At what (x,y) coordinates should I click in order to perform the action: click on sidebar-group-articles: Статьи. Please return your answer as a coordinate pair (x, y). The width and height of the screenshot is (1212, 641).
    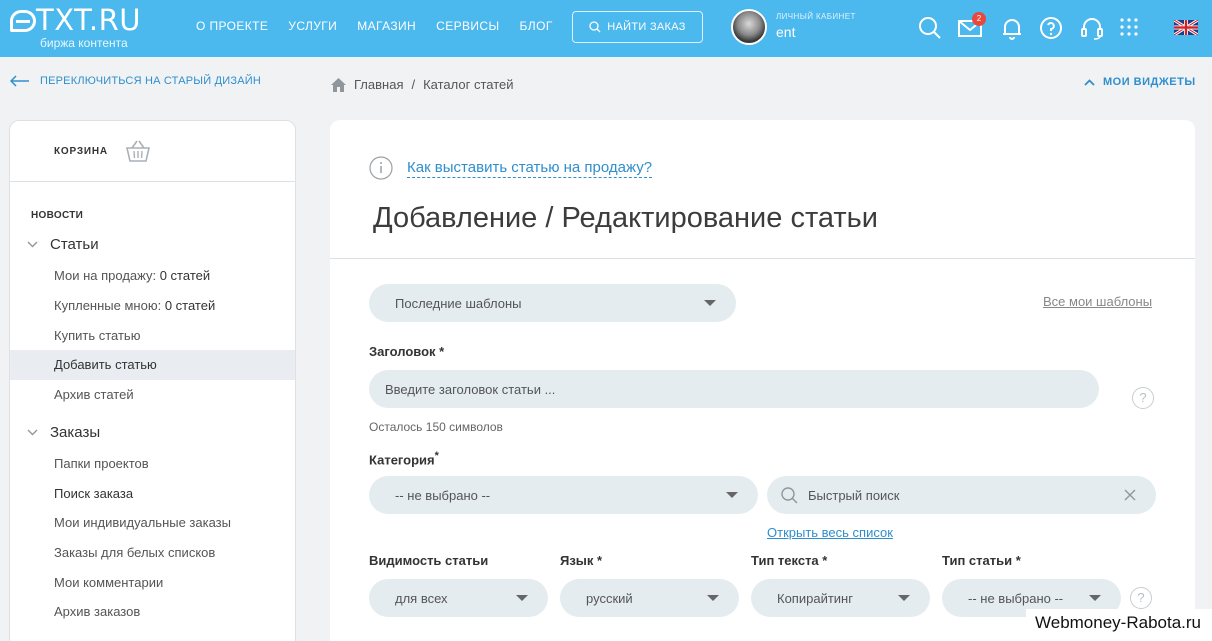
    Looking at the image, I should click on (63, 244).